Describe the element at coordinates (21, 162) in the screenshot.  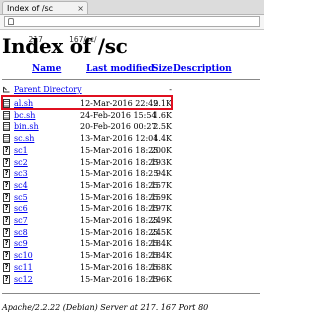
I see `file-link: sc2` at that location.